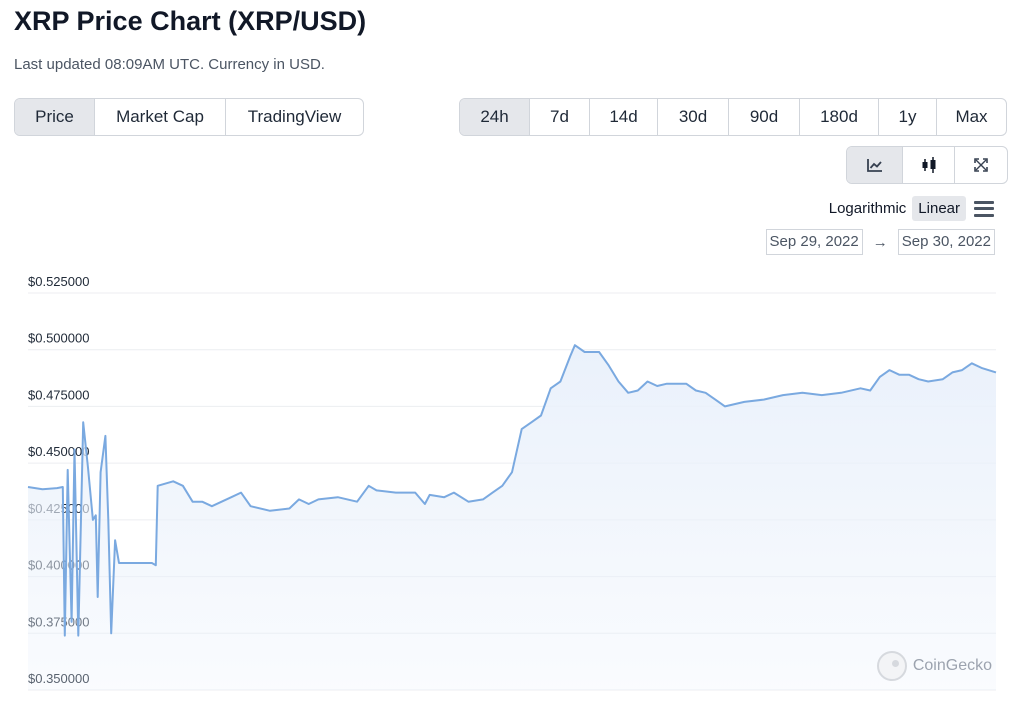  I want to click on hamburger-menu-icon, so click(984, 208).